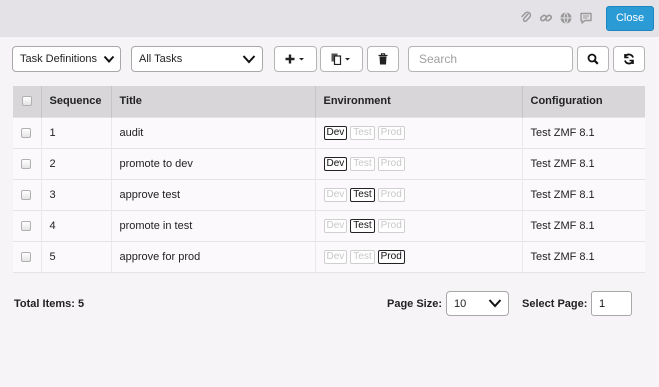 This screenshot has width=659, height=387. I want to click on add-task-button, so click(295, 59).